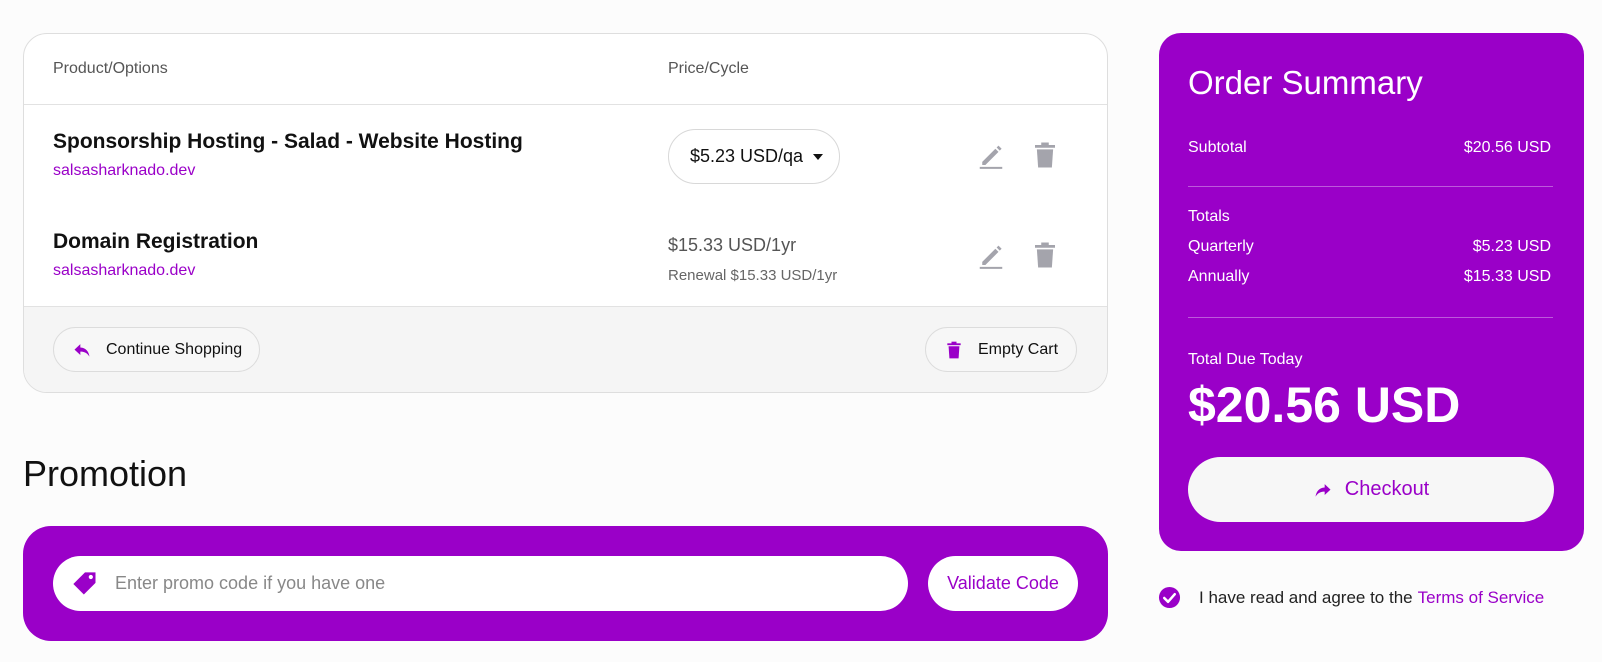 The height and width of the screenshot is (662, 1602). I want to click on caret-down-icon, so click(818, 156).